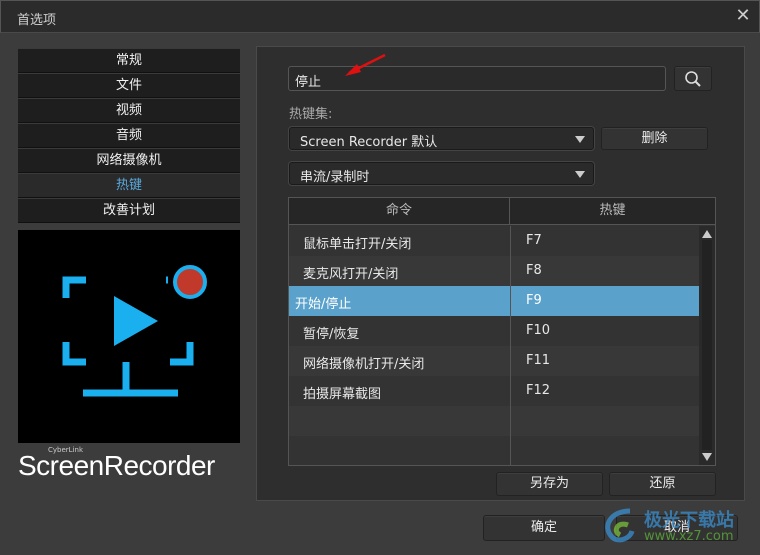 The image size is (760, 555). What do you see at coordinates (129, 185) in the screenshot?
I see `sidebar-item-hotkeys: 热键` at bounding box center [129, 185].